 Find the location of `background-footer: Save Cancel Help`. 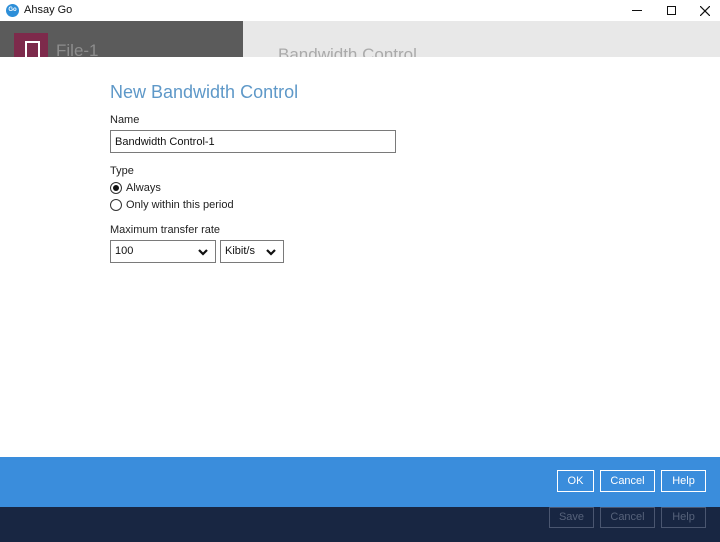

background-footer: Save Cancel Help is located at coordinates (360, 524).